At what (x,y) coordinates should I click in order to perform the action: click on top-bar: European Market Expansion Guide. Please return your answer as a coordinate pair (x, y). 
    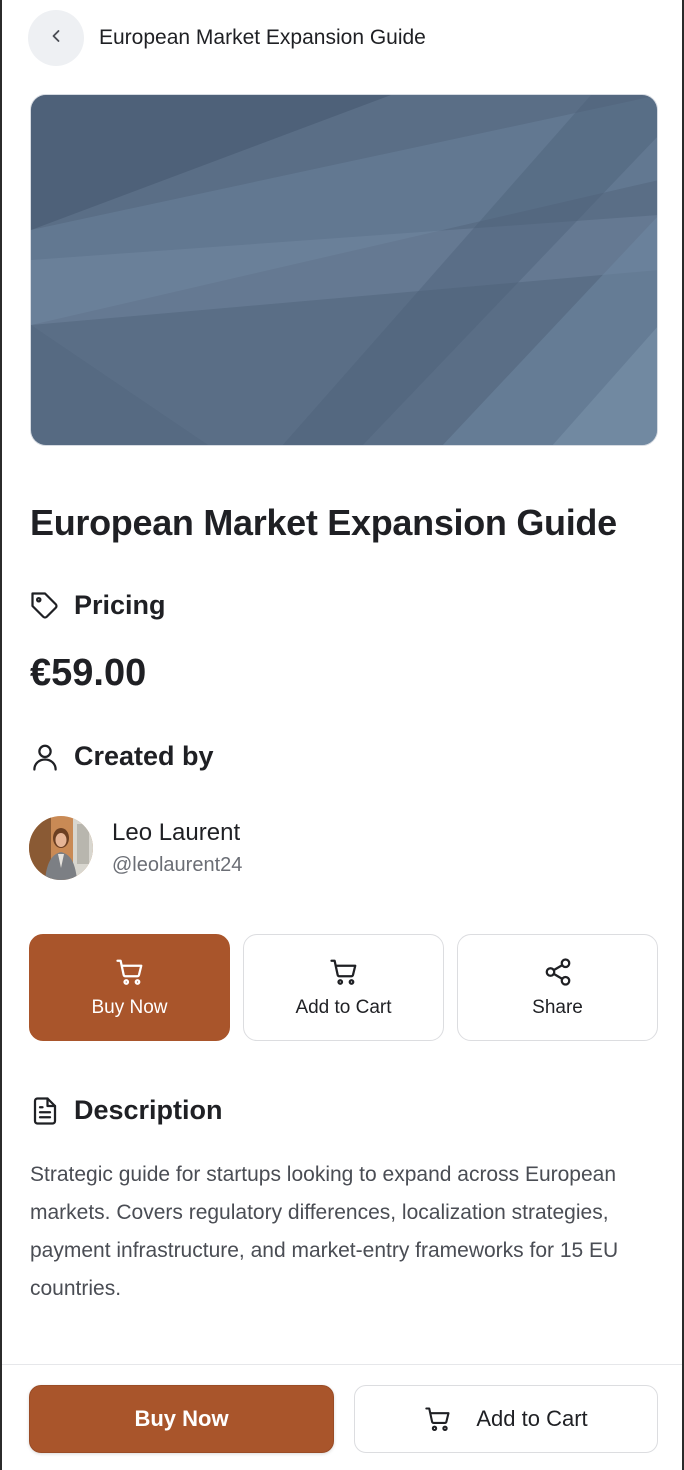
    Looking at the image, I should click on (227, 38).